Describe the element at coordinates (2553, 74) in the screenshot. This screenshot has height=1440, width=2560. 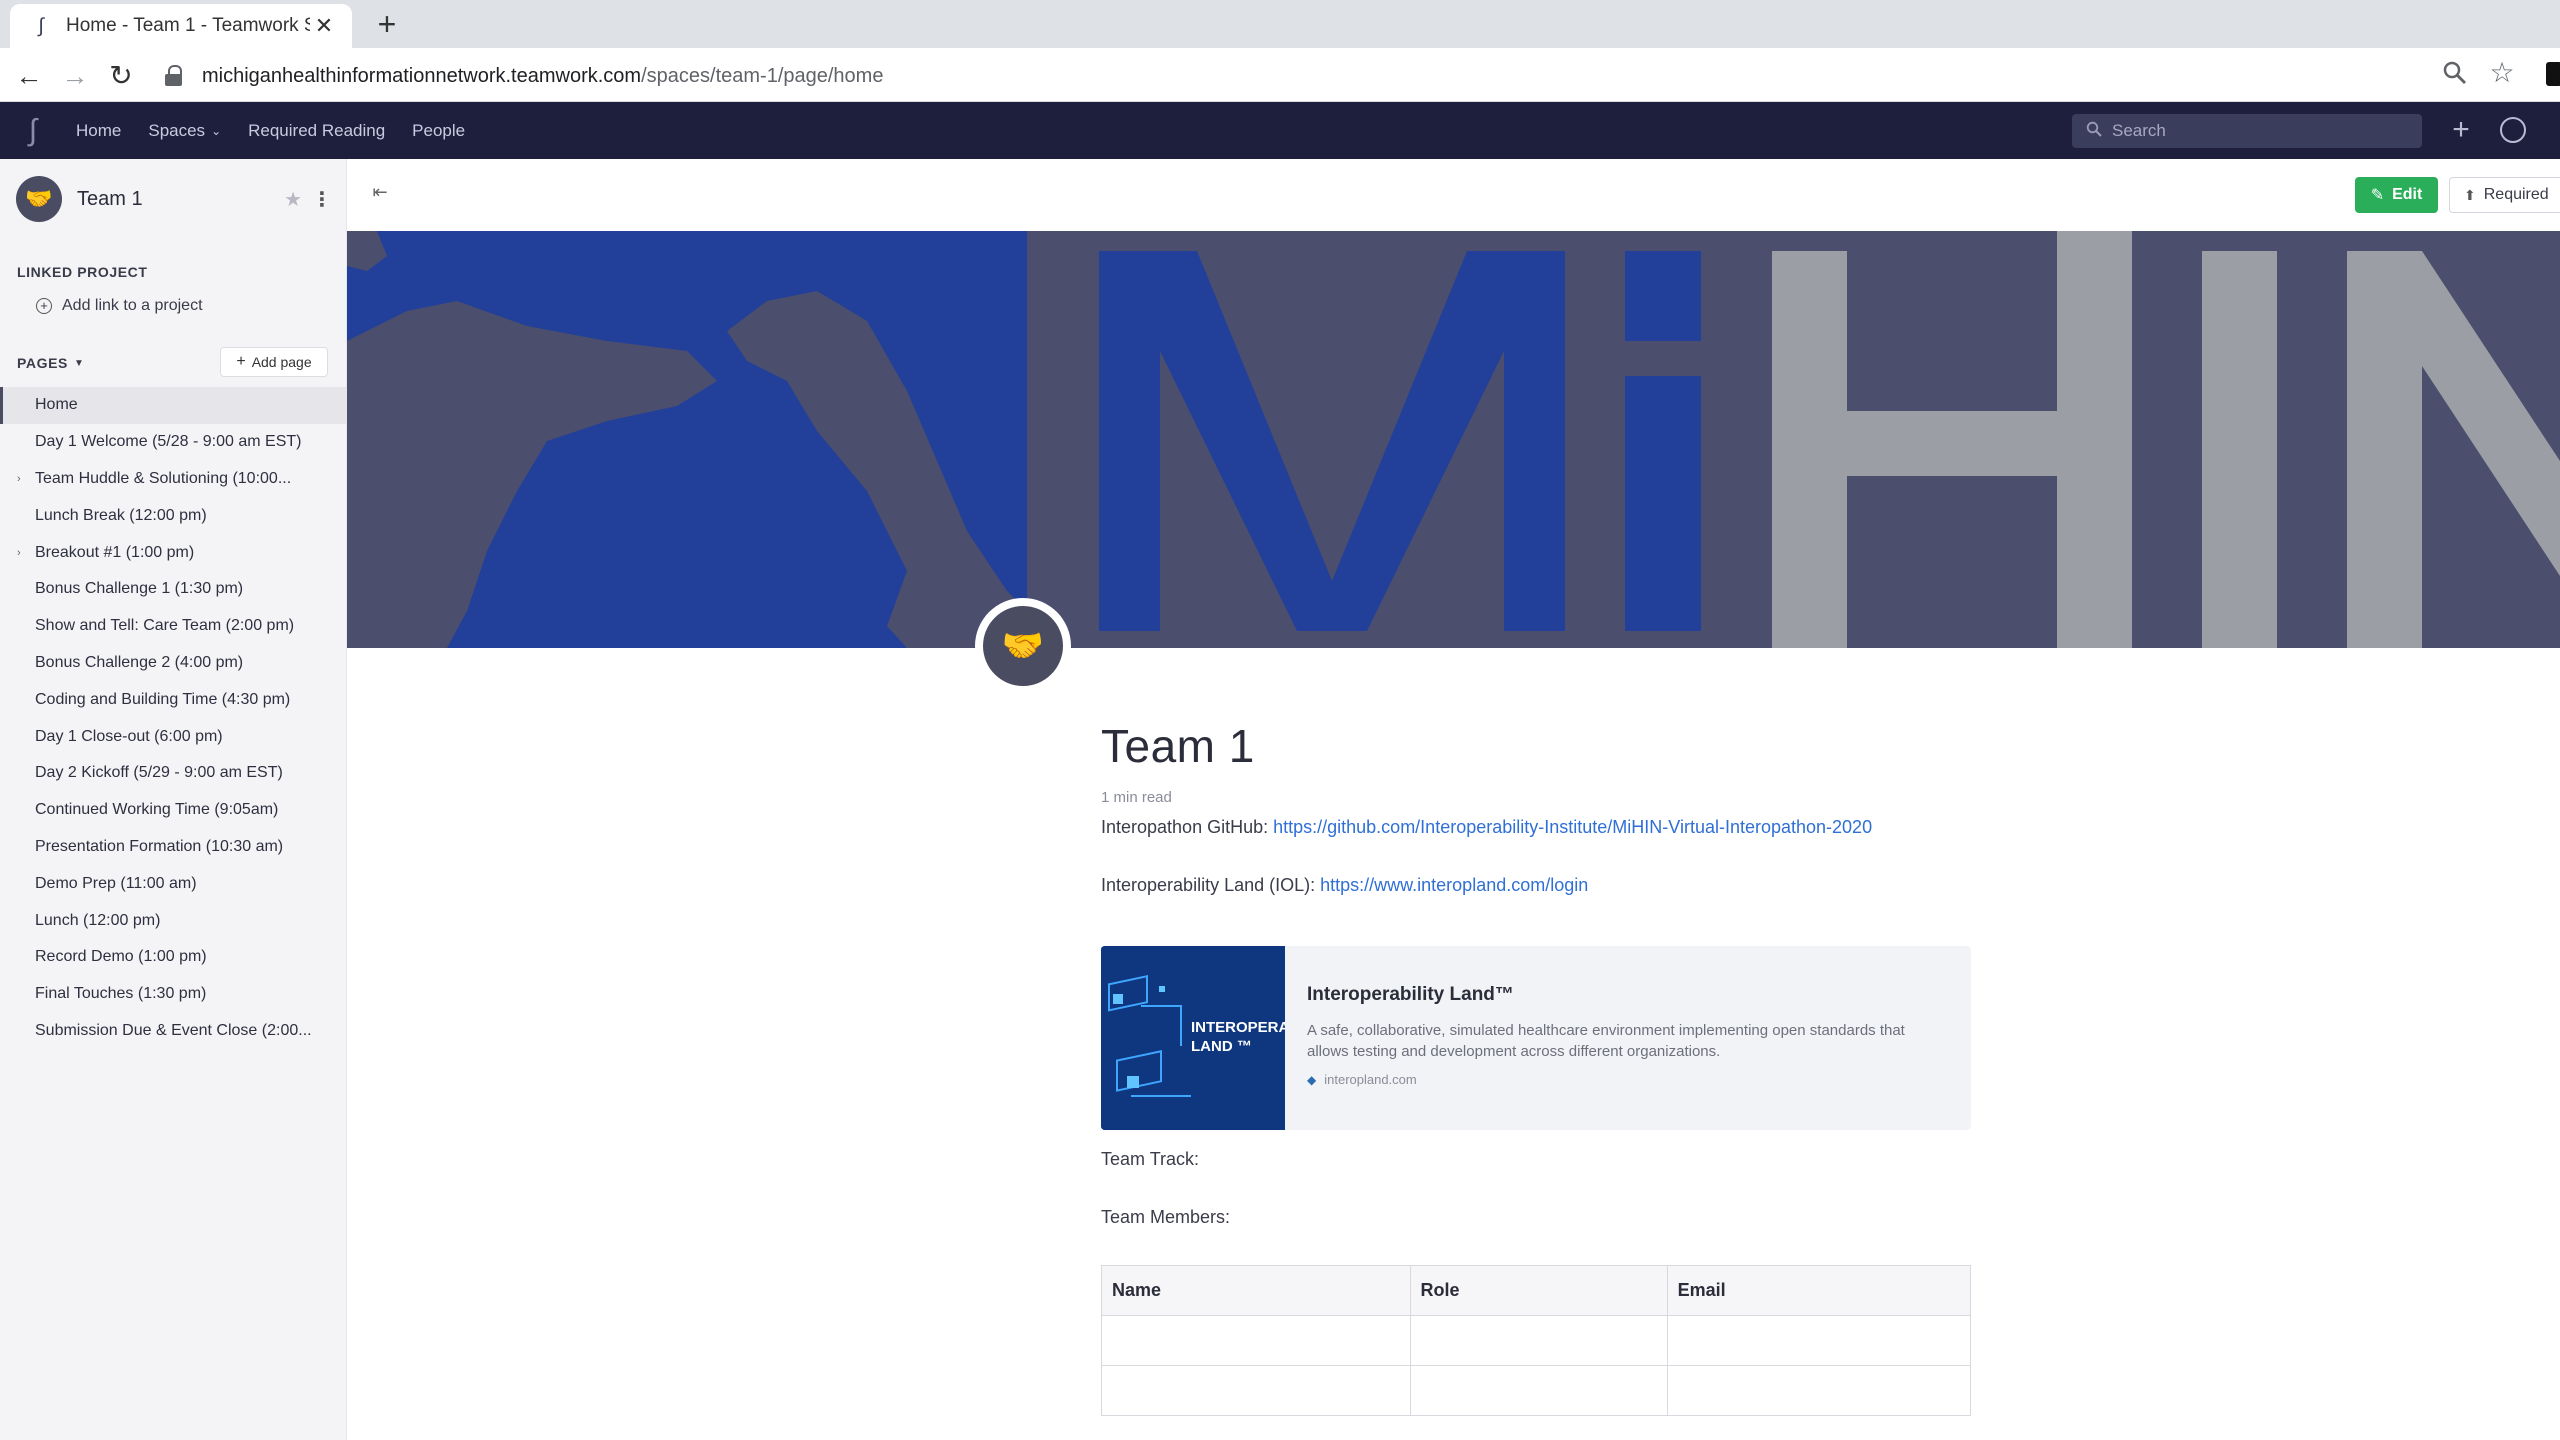
I see `extension-icon` at that location.